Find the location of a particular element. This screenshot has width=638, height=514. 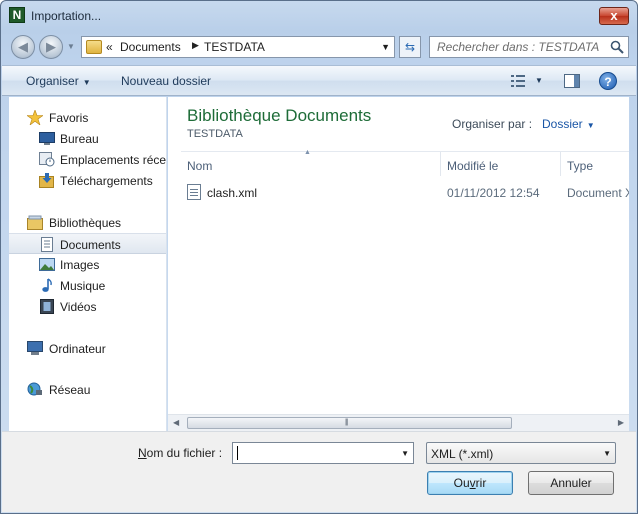

nav-item-label: Téléchargements is located at coordinates (106, 181).